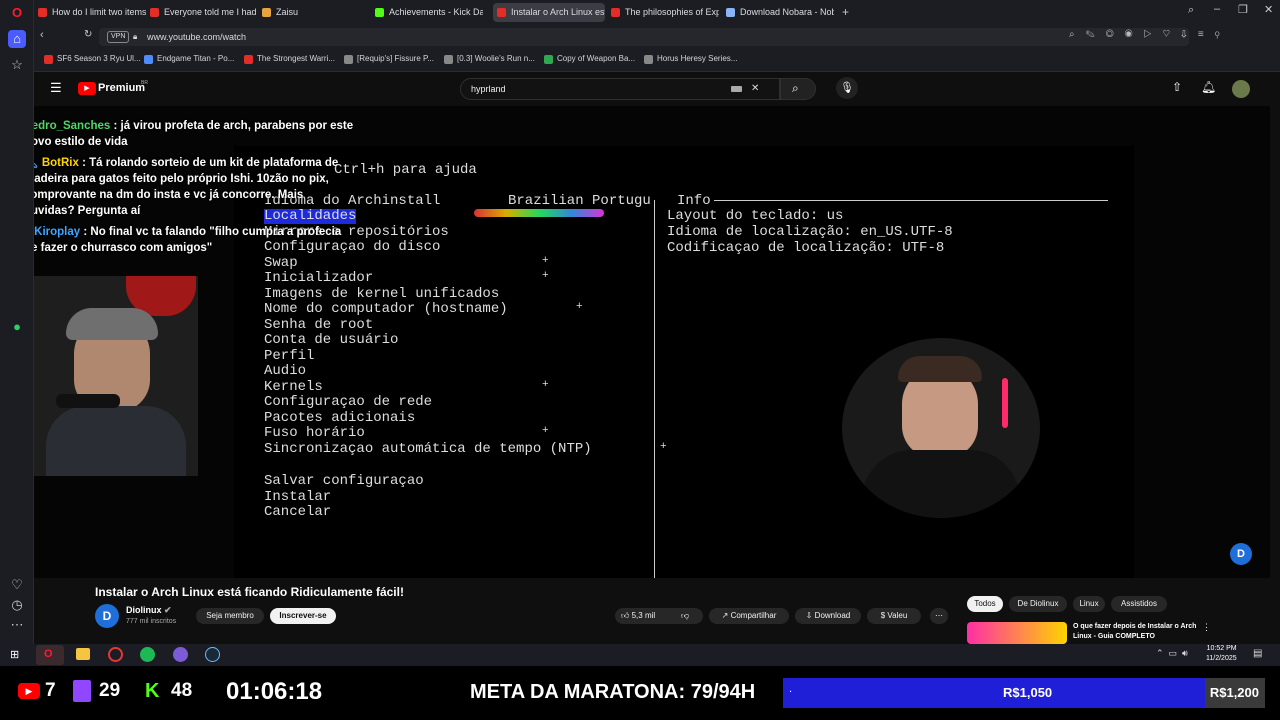 The width and height of the screenshot is (1280, 720). I want to click on menu-item: Nome do computador (hostname), so click(386, 309).